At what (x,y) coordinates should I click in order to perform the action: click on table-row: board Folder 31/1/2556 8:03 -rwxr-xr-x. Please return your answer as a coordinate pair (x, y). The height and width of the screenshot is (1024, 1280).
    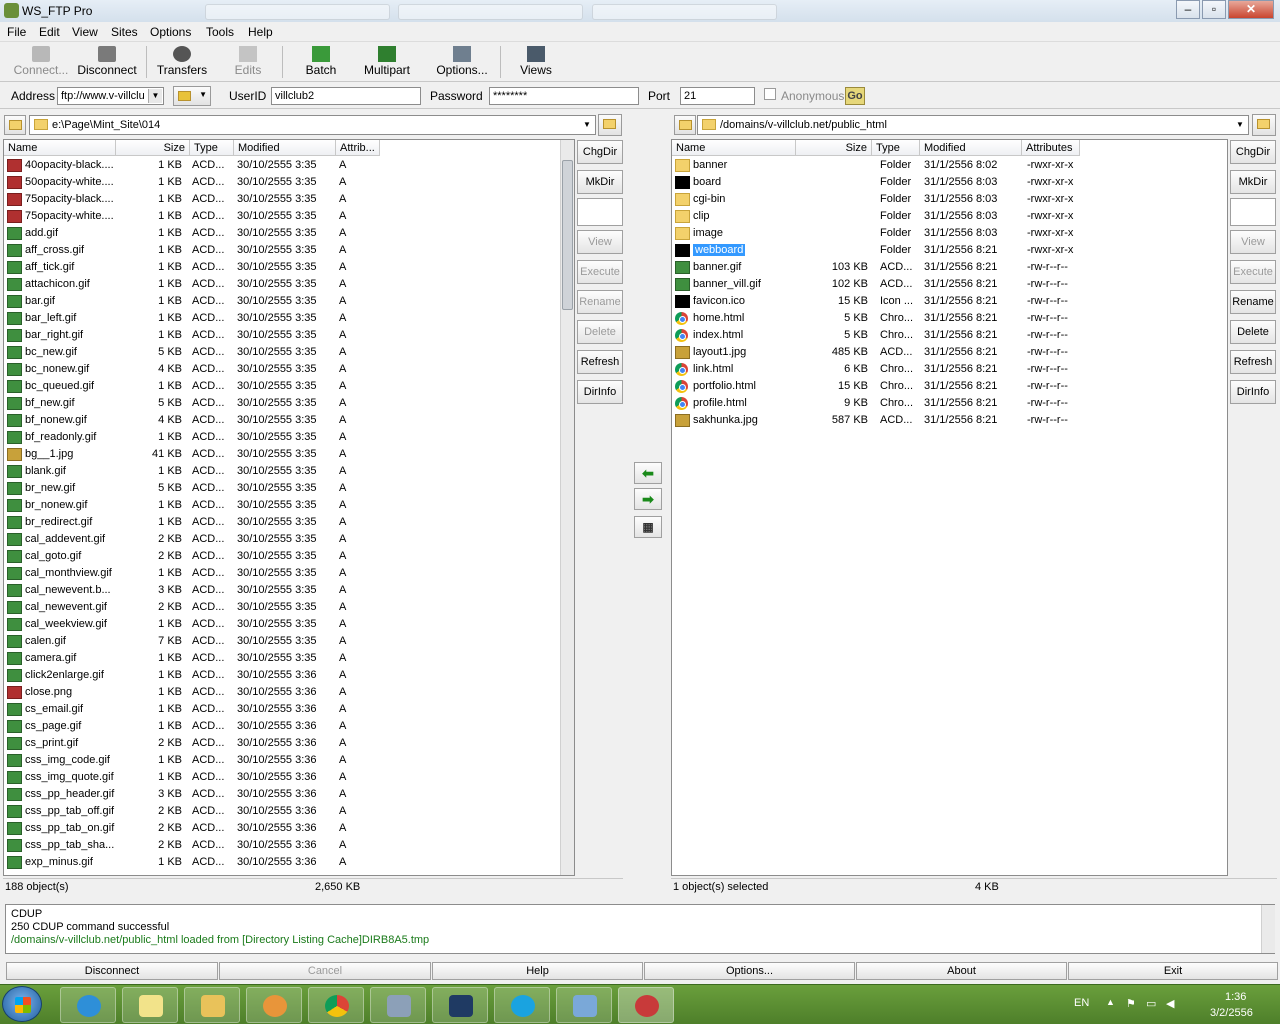
    Looking at the image, I should click on (949, 182).